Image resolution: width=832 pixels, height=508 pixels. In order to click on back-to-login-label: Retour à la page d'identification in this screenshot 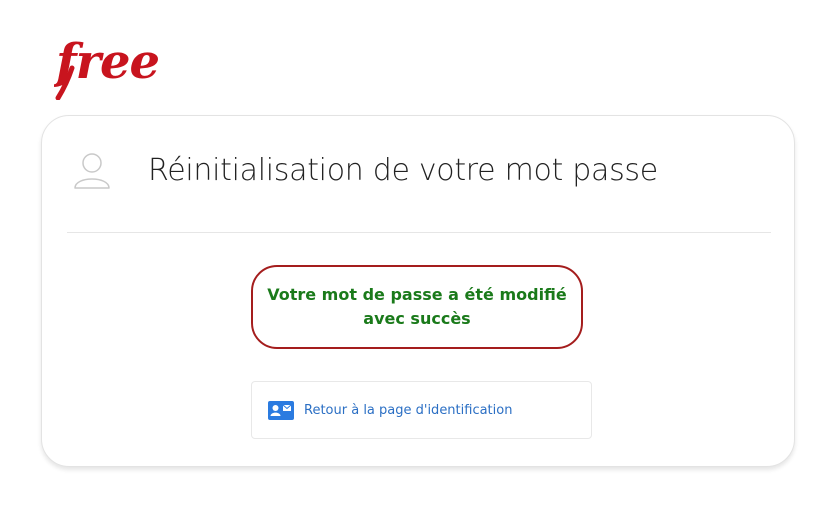, I will do `click(408, 410)`.